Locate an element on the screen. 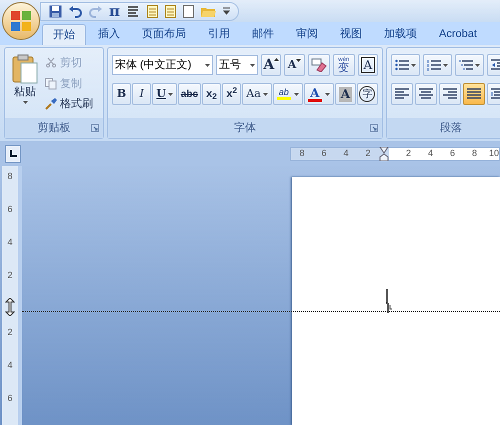  eraser-icon is located at coordinates (318, 65).